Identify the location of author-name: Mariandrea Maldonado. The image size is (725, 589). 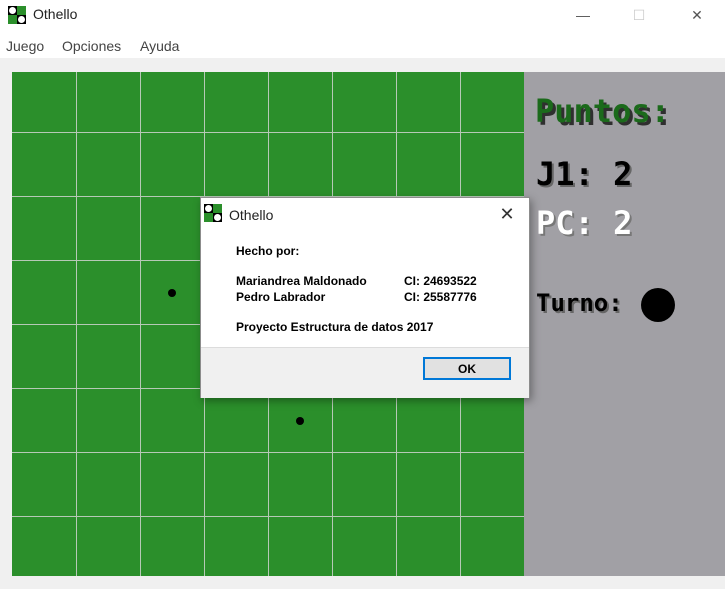
(301, 281).